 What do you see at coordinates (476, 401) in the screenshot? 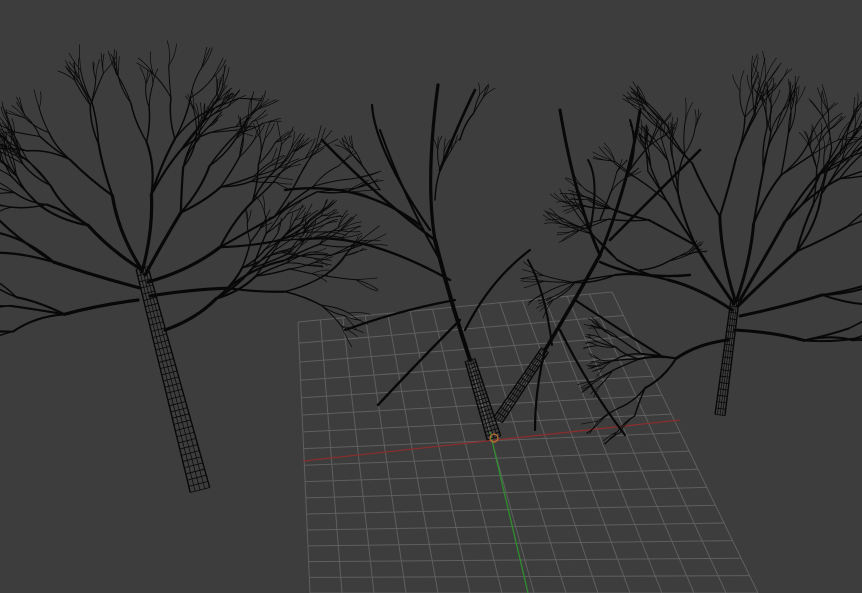
I see `tree-center-trunk-edge` at bounding box center [476, 401].